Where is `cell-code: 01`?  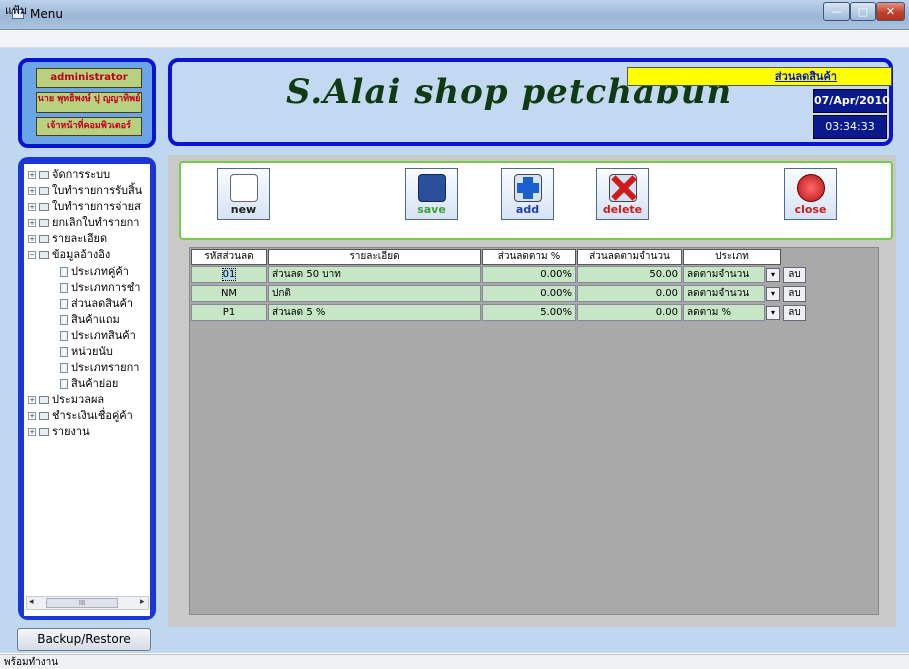
cell-code: 01 is located at coordinates (229, 274).